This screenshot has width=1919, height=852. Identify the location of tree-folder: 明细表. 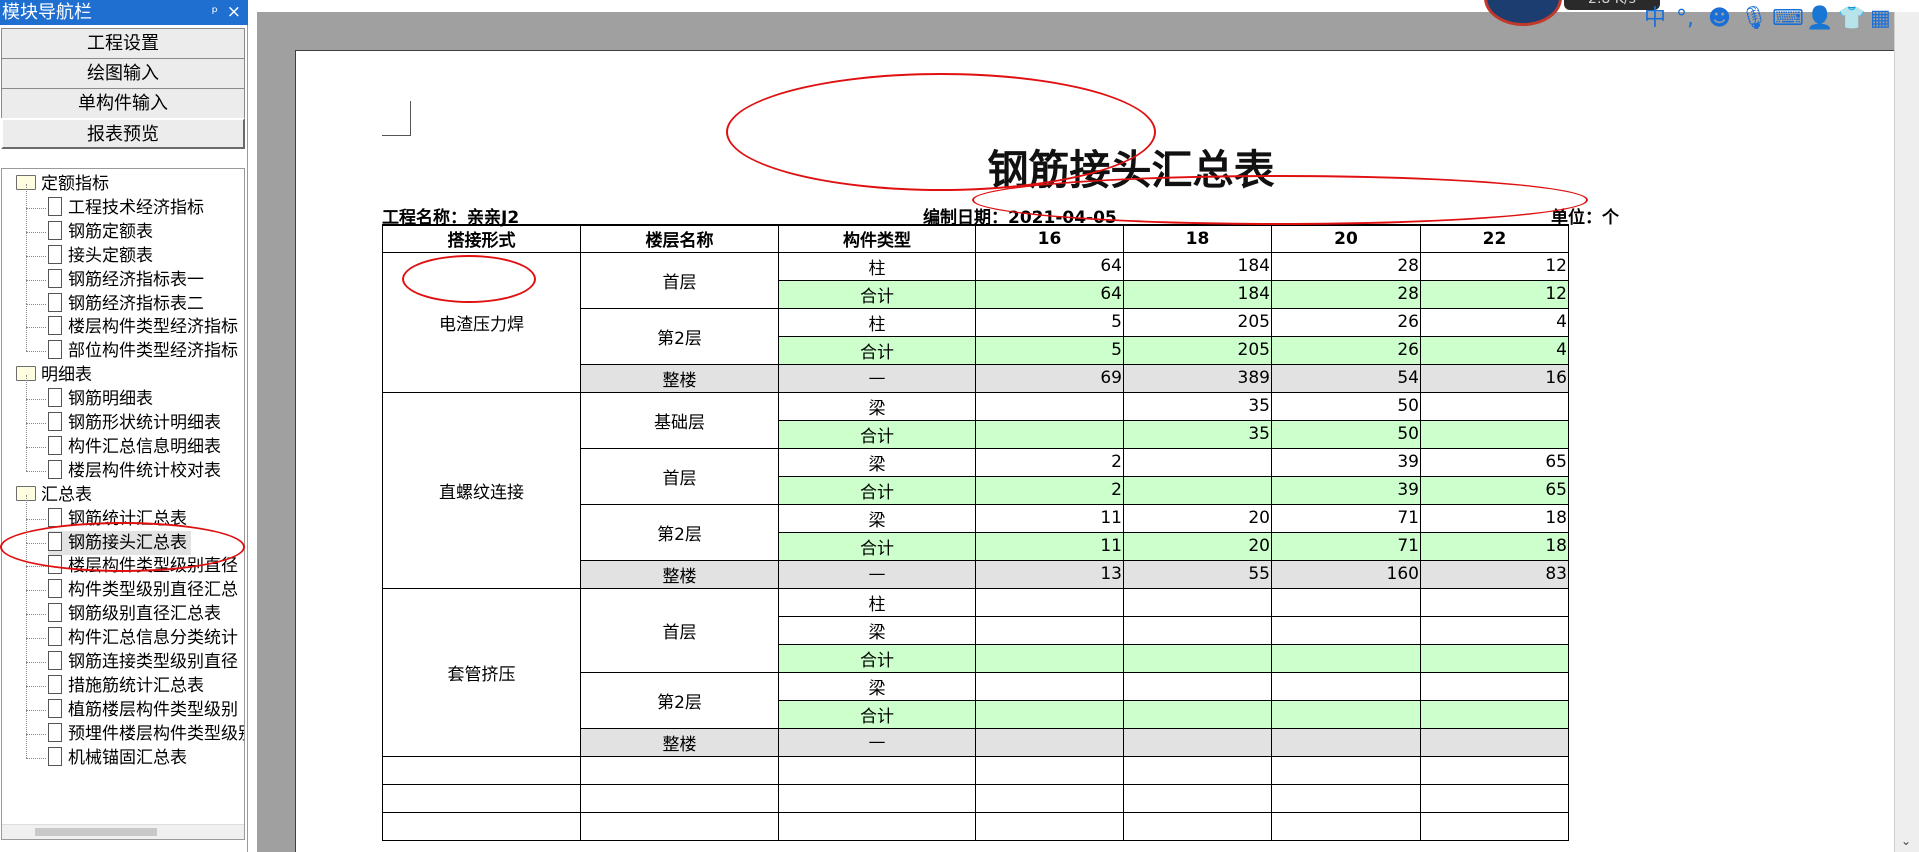
(54, 375).